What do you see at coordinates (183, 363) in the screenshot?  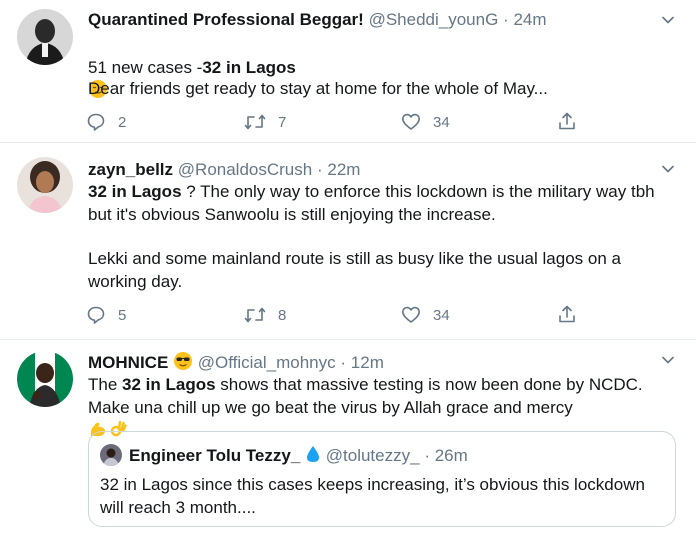 I see `sunglasses-face-emoji` at bounding box center [183, 363].